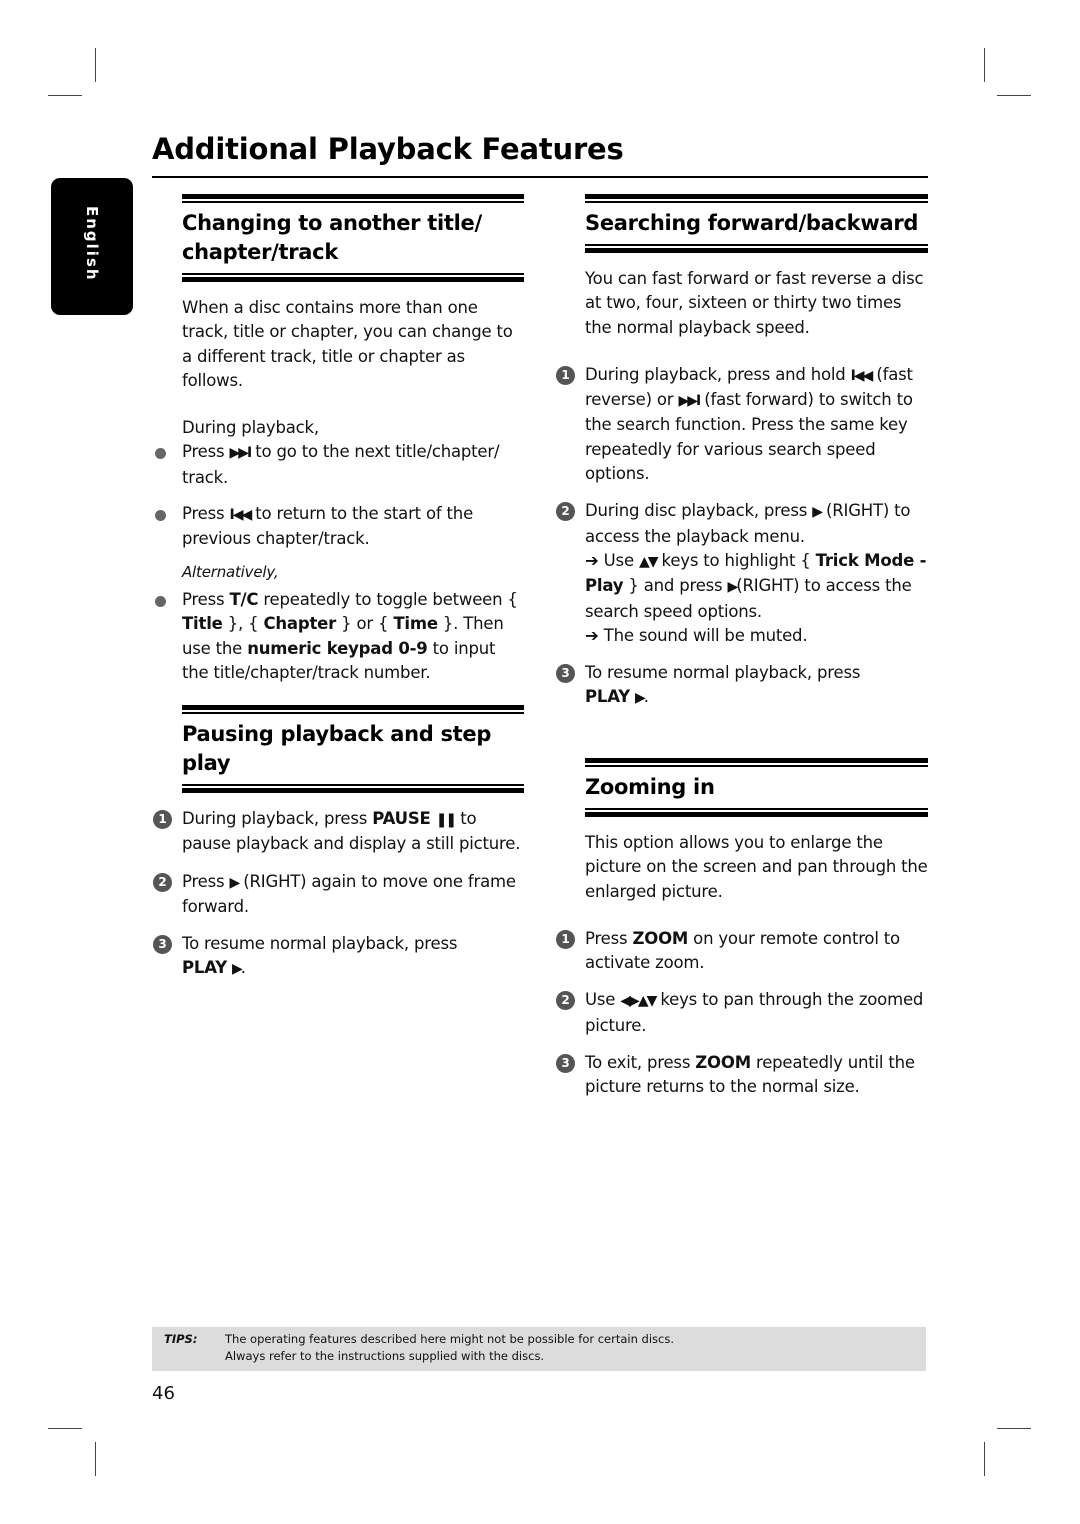 The width and height of the screenshot is (1080, 1524). Describe the element at coordinates (337, 748) in the screenshot. I see `section-heading: Pausing playback and step play` at that location.